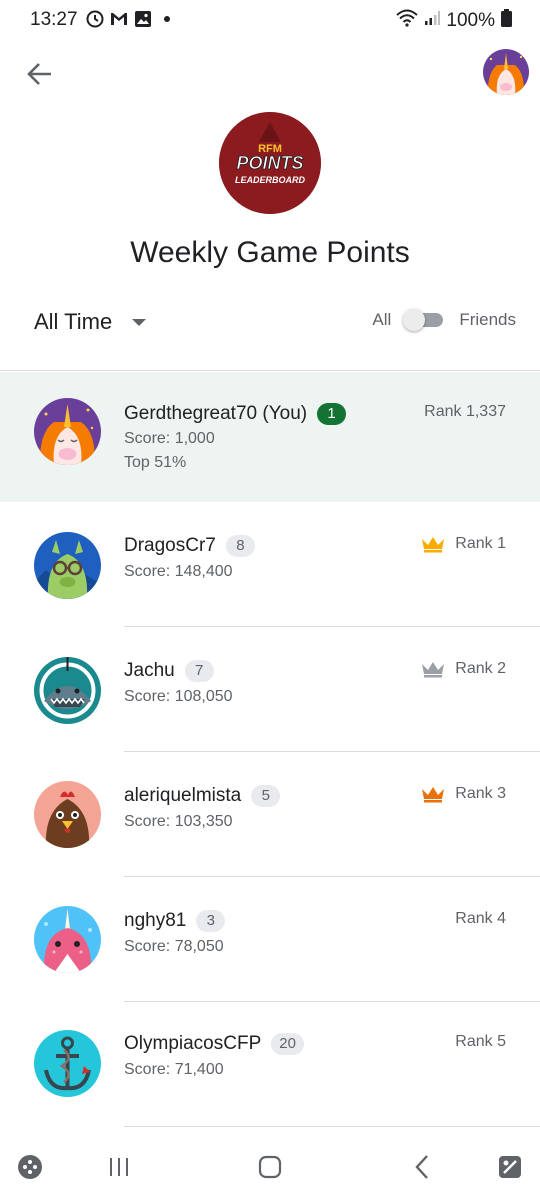 This screenshot has height=1200, width=540. I want to click on player-rank: Rank 5, so click(480, 1042).